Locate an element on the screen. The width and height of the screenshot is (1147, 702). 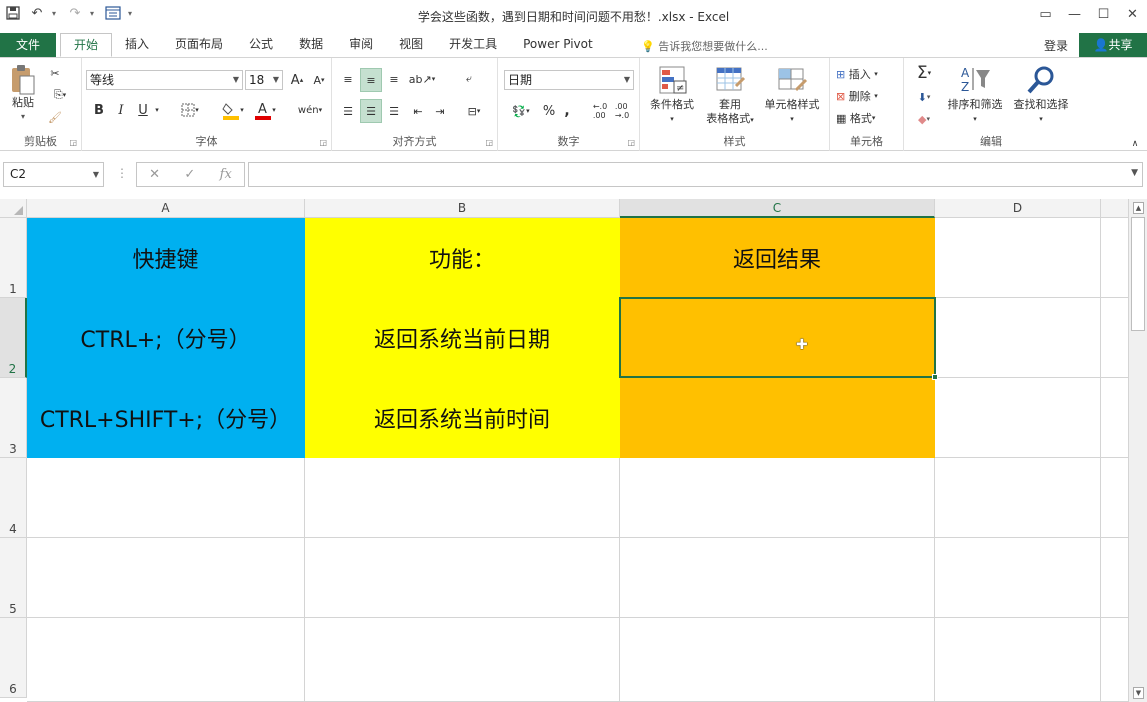
cut-icon: ✂ is located at coordinates (55, 73).